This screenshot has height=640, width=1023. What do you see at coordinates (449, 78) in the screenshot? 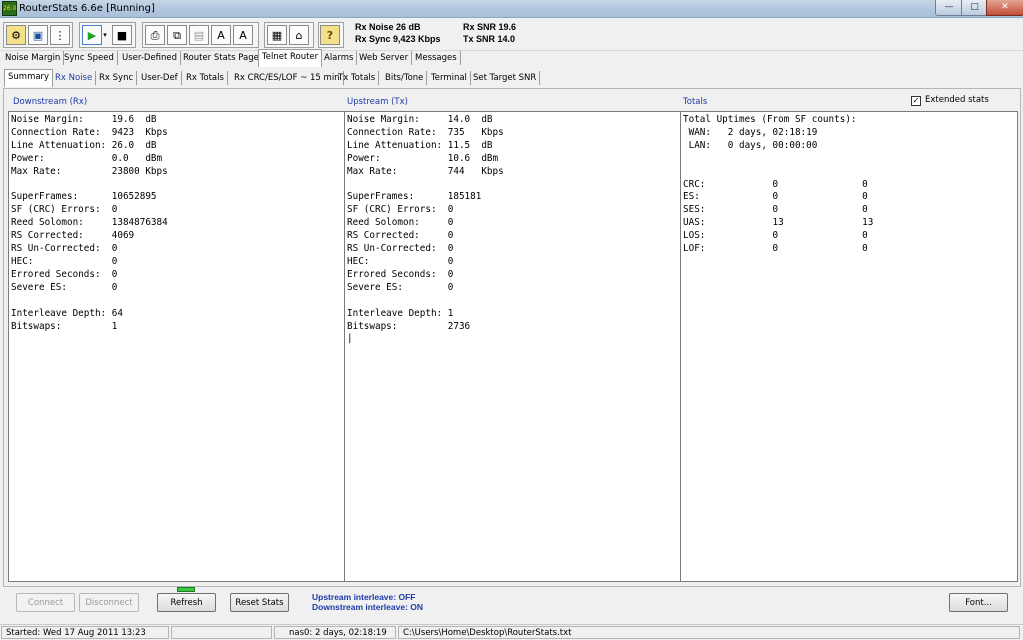
I see `tab-terminal: Terminal` at bounding box center [449, 78].